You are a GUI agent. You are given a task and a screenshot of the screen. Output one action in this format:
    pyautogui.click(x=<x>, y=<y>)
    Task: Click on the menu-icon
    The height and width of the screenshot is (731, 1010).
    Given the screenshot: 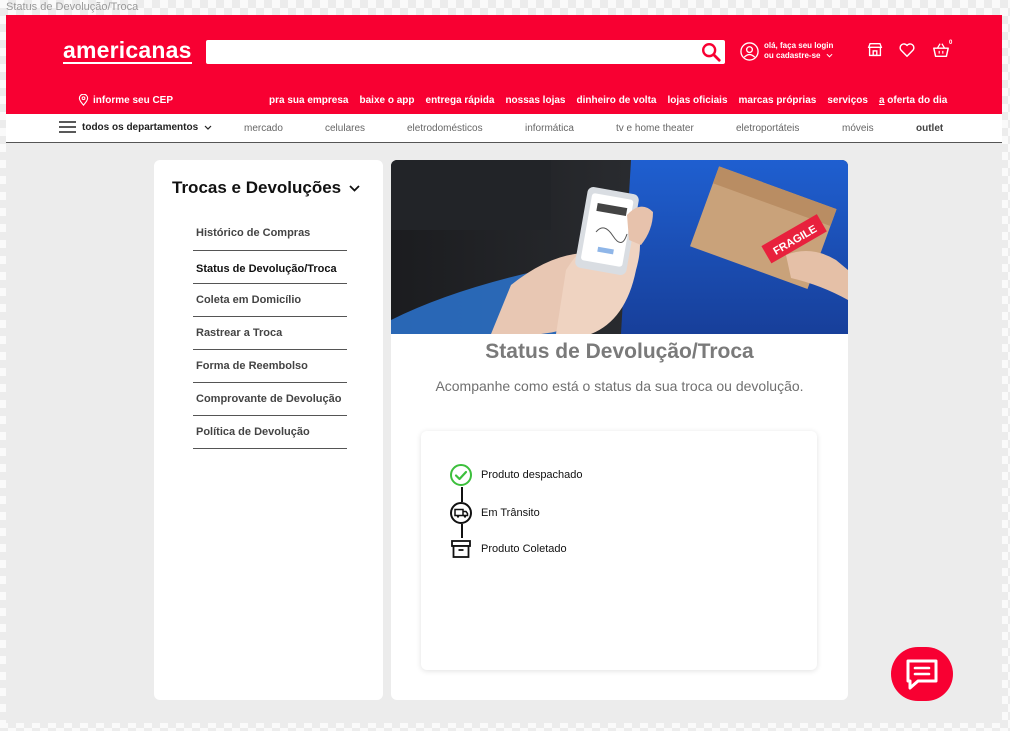 What is the action you would take?
    pyautogui.click(x=67, y=127)
    